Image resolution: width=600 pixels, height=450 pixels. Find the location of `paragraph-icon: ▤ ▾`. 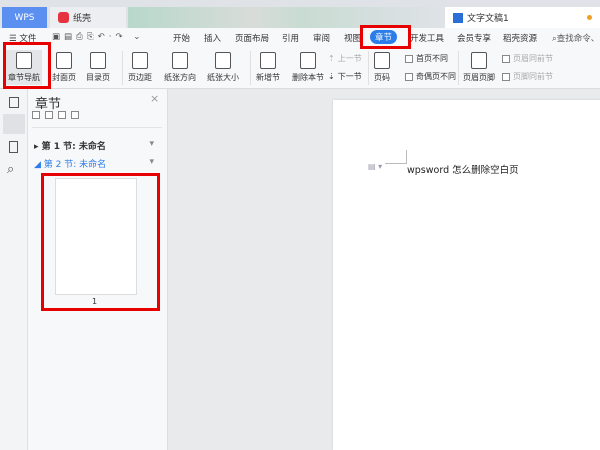

paragraph-icon: ▤ ▾ is located at coordinates (375, 166).